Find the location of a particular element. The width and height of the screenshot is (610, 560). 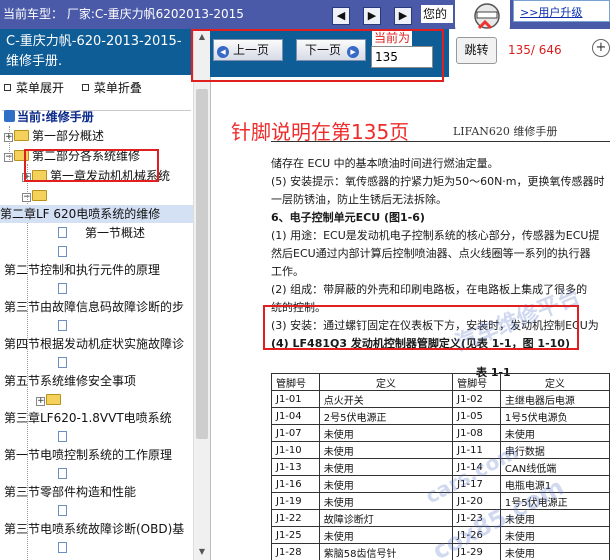

tree-item-ch2-toggle: − is located at coordinates (36, 196).